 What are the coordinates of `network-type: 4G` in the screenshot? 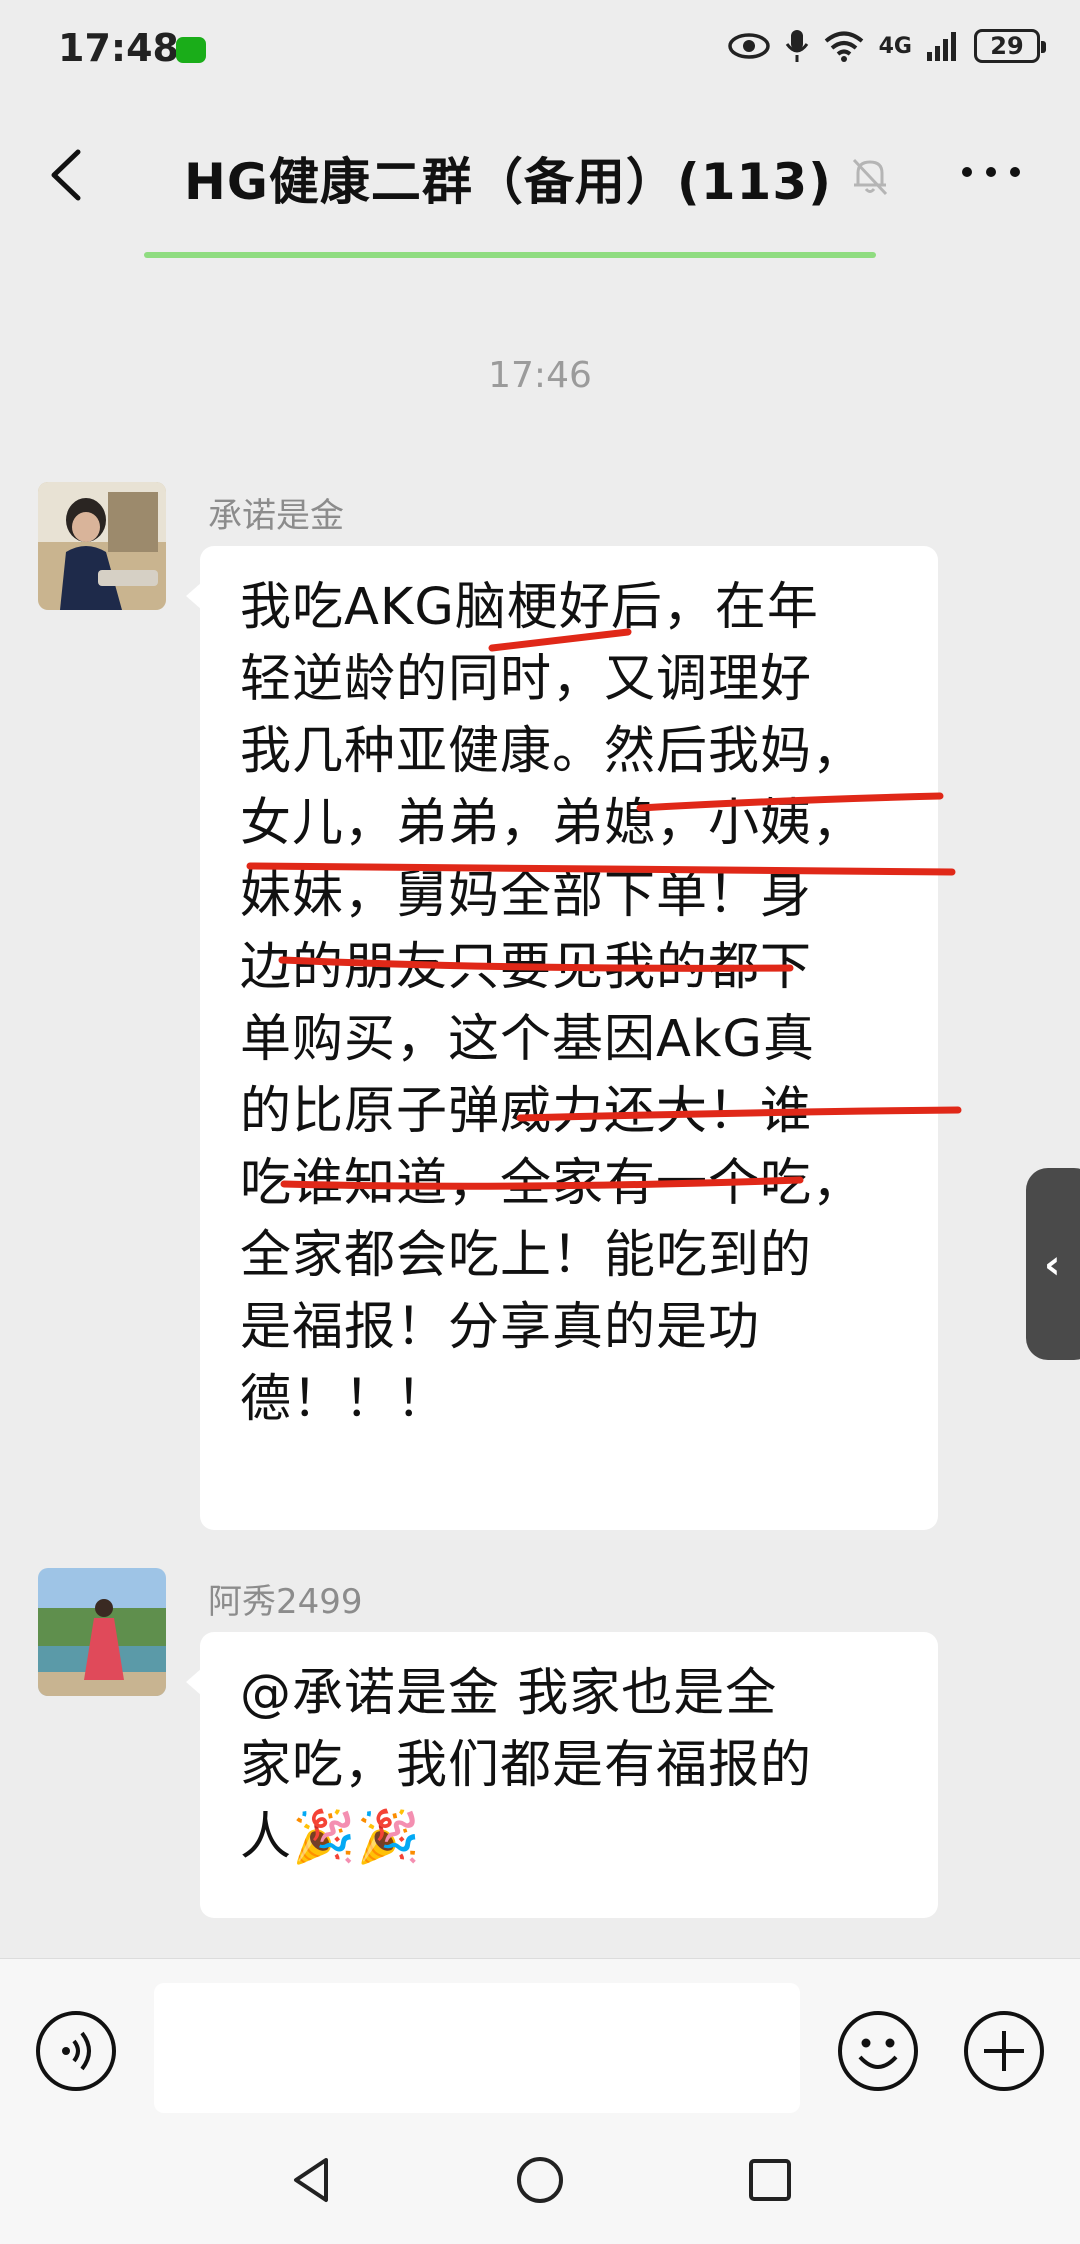 It's located at (895, 46).